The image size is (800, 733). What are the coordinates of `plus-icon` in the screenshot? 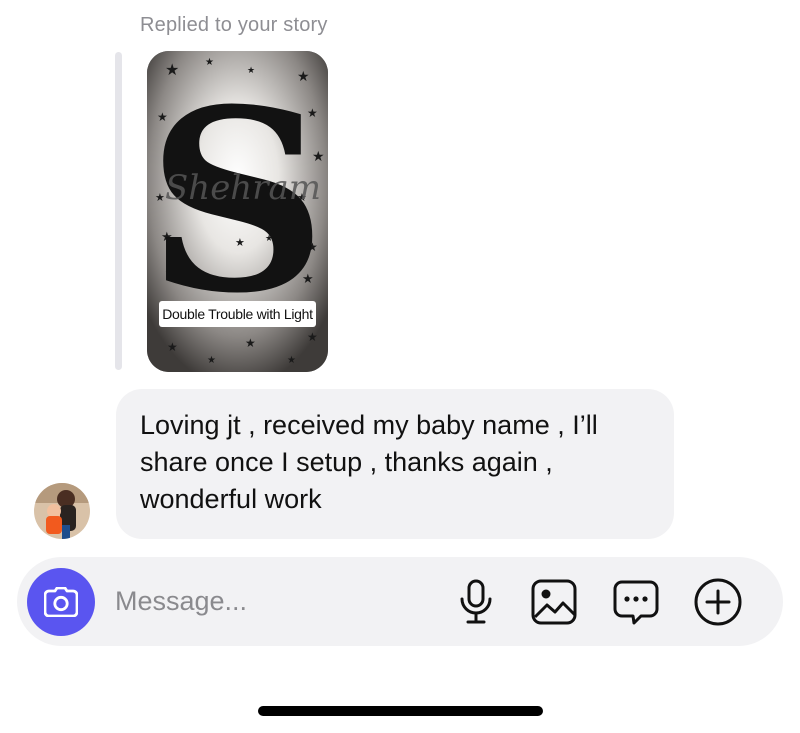 It's located at (718, 602).